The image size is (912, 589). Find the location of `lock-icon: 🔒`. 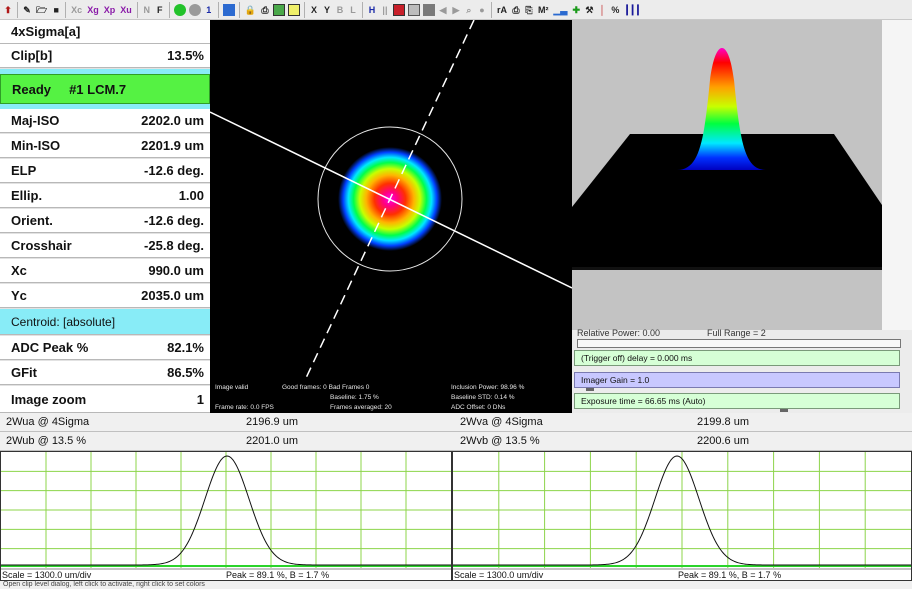

lock-icon: 🔒 is located at coordinates (250, 10).